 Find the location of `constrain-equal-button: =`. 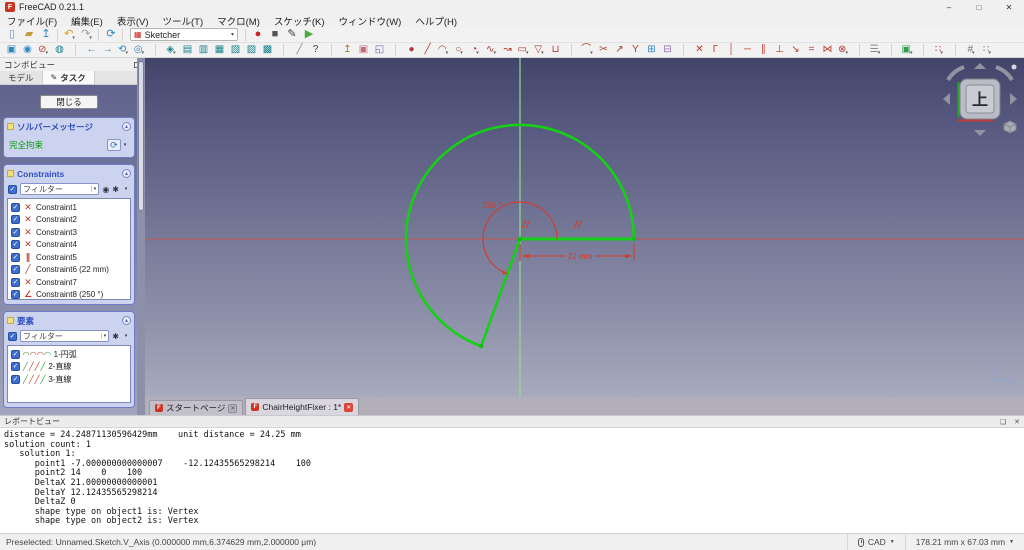

constrain-equal-button: = is located at coordinates (811, 50).